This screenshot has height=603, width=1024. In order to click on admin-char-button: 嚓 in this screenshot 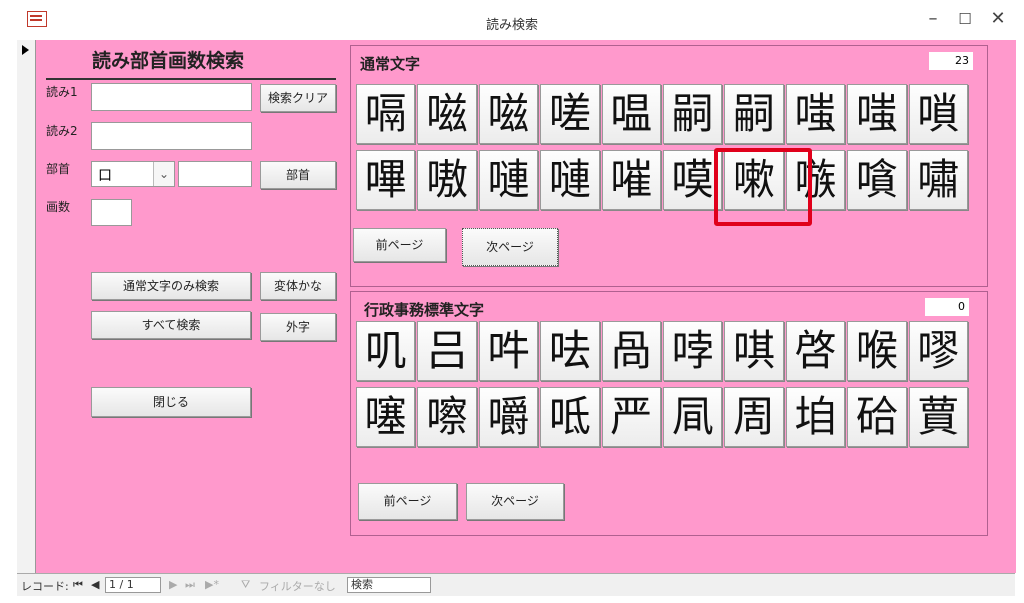, I will do `click(447, 417)`.